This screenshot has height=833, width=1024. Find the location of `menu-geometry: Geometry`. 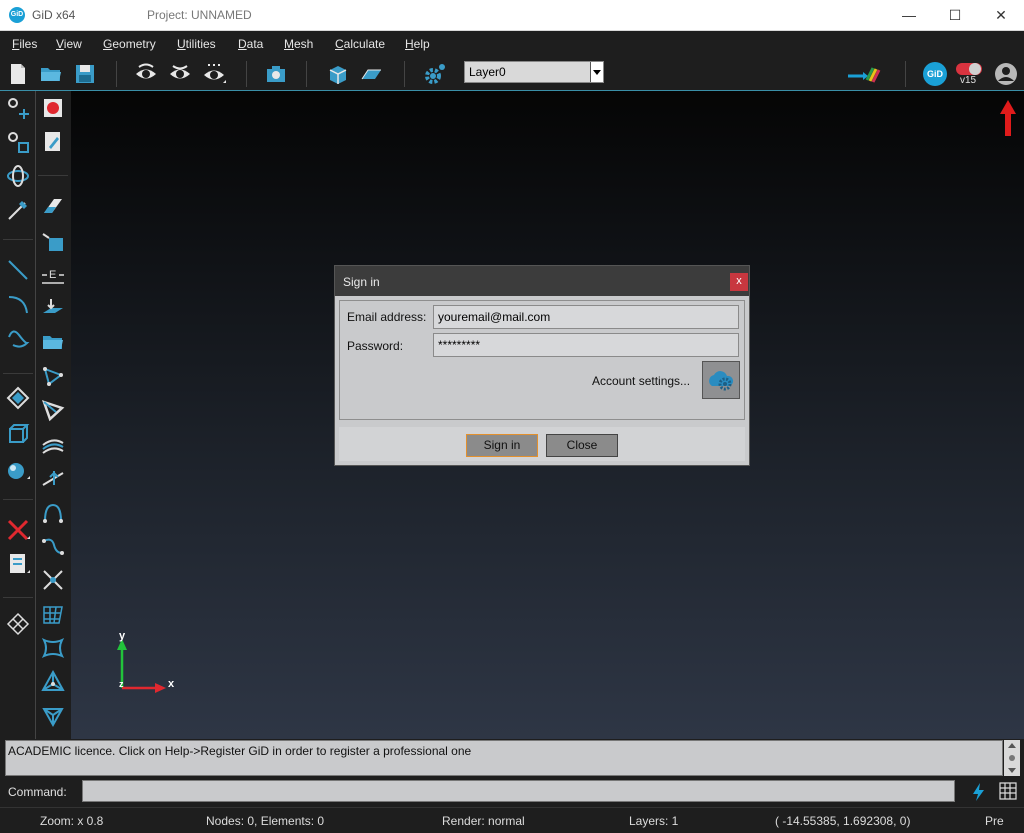

menu-geometry: Geometry is located at coordinates (129, 44).